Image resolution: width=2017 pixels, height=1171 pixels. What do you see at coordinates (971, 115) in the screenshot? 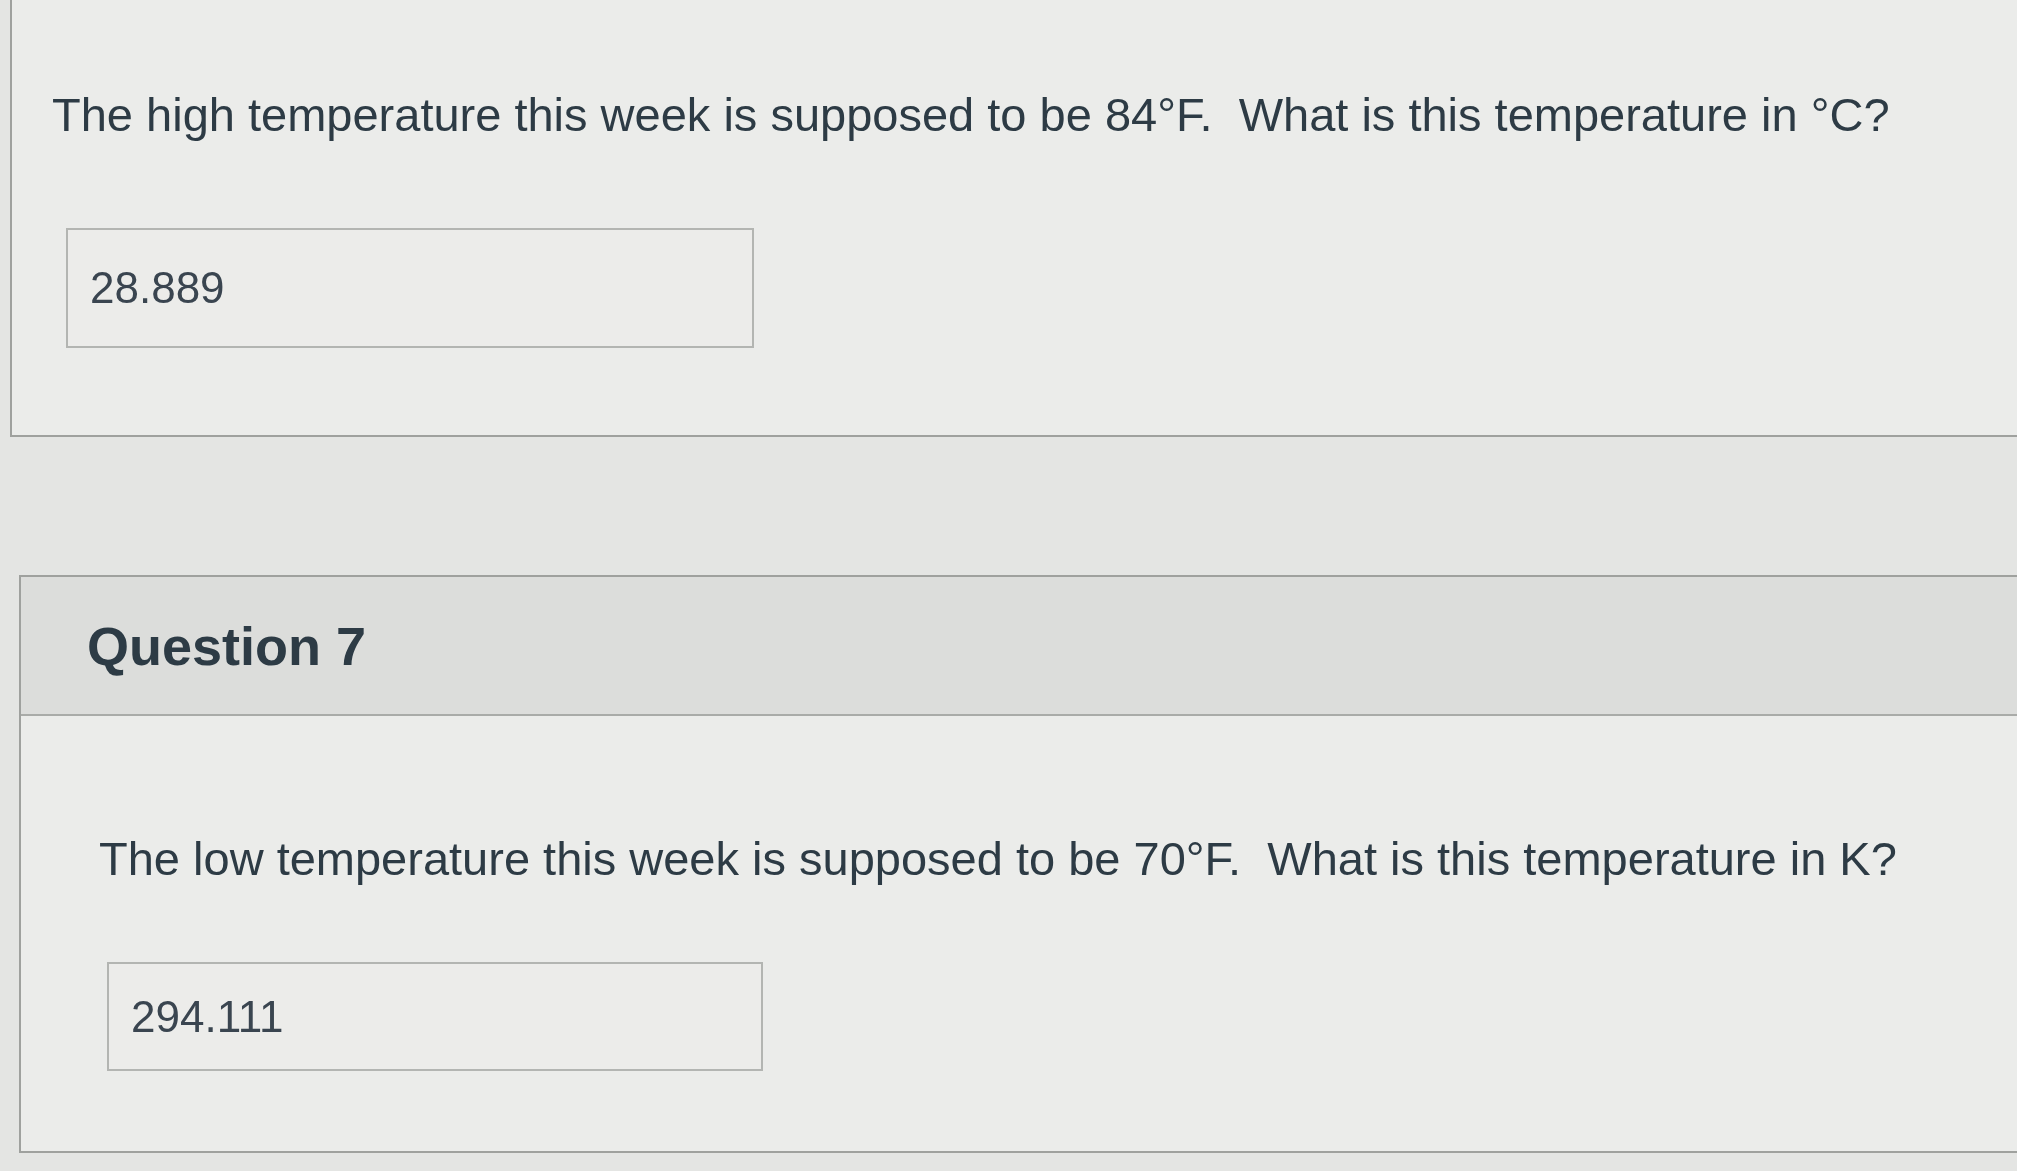
I see `question-text: The high temperature this week is supposed to be 84°F. What is this temperature in °C?` at bounding box center [971, 115].